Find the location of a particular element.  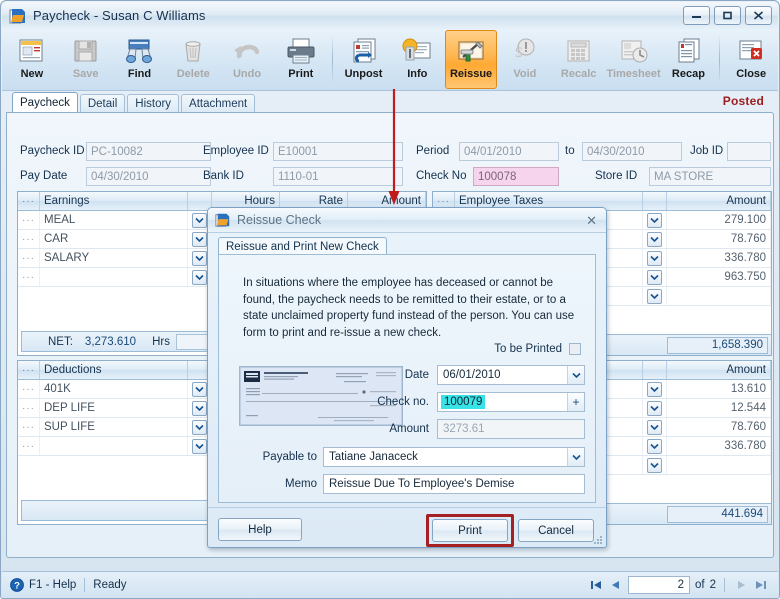

tab-reissue-and-print-new-check: Reissue and Print New Check is located at coordinates (302, 246).